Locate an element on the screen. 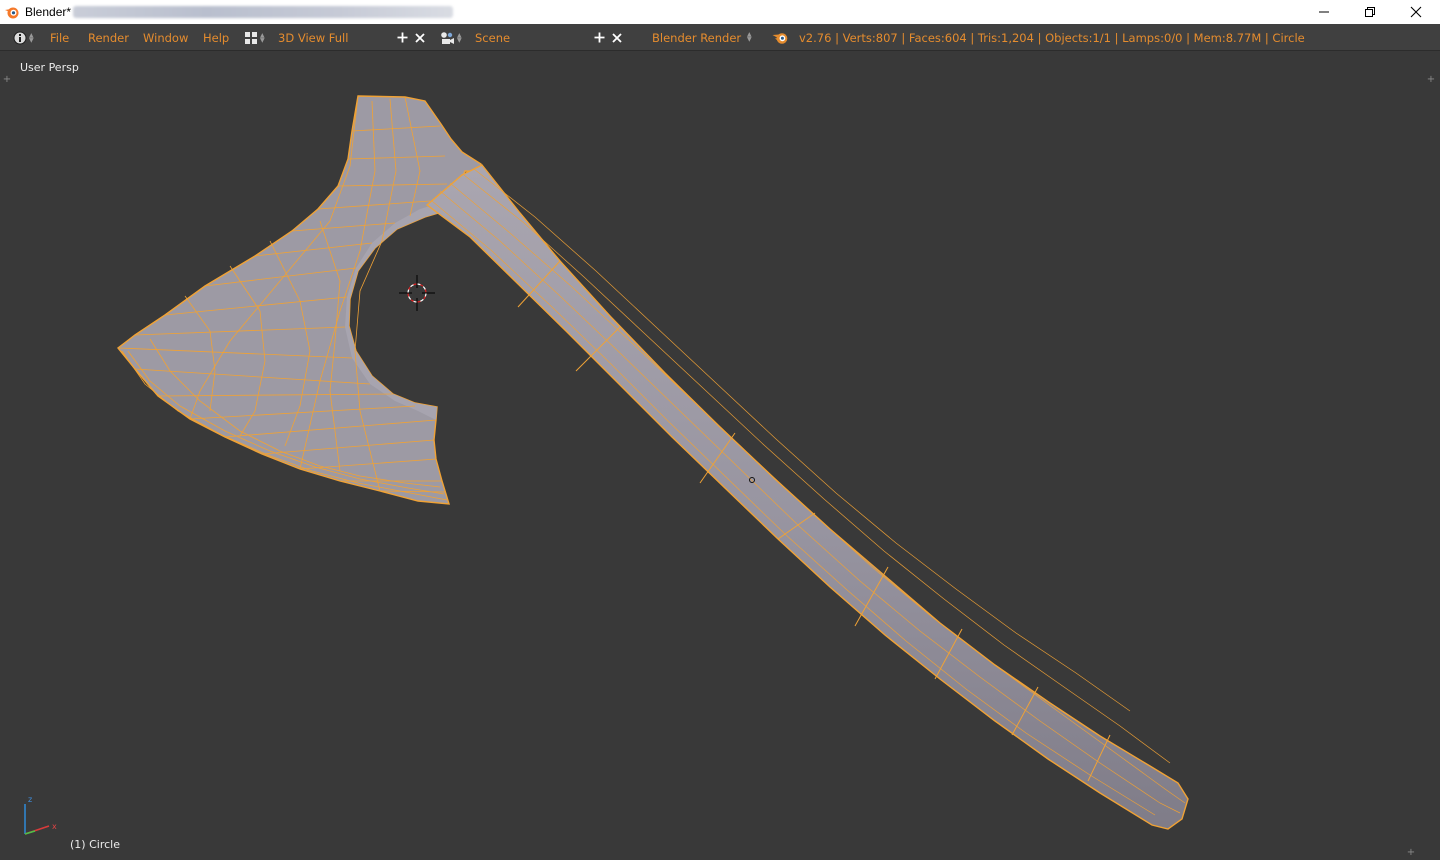  menu-window: Window is located at coordinates (165, 38).